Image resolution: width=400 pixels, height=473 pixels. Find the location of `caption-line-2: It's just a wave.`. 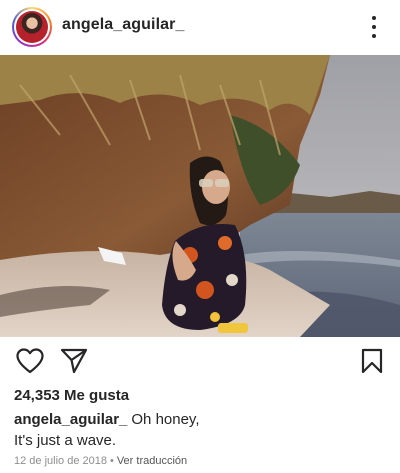

caption-line-2: It's just a wave. is located at coordinates (65, 440).